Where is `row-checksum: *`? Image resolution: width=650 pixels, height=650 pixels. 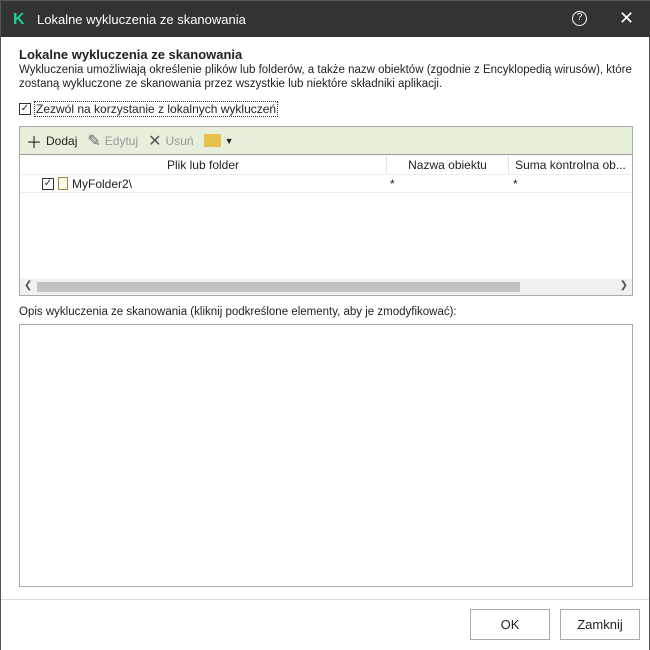
row-checksum: * is located at coordinates (515, 184).